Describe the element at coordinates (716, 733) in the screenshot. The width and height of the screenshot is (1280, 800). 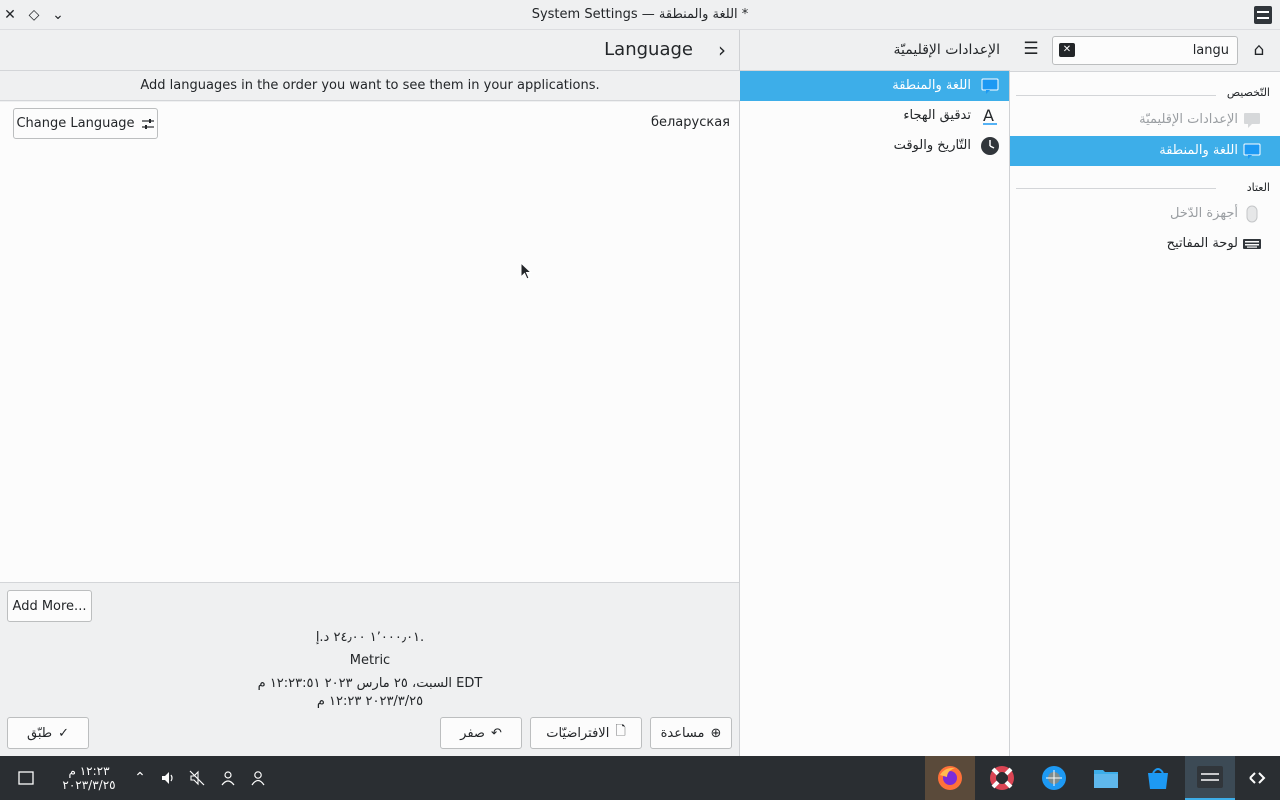
I see `help-lifebuoy-icon: ⊕` at that location.